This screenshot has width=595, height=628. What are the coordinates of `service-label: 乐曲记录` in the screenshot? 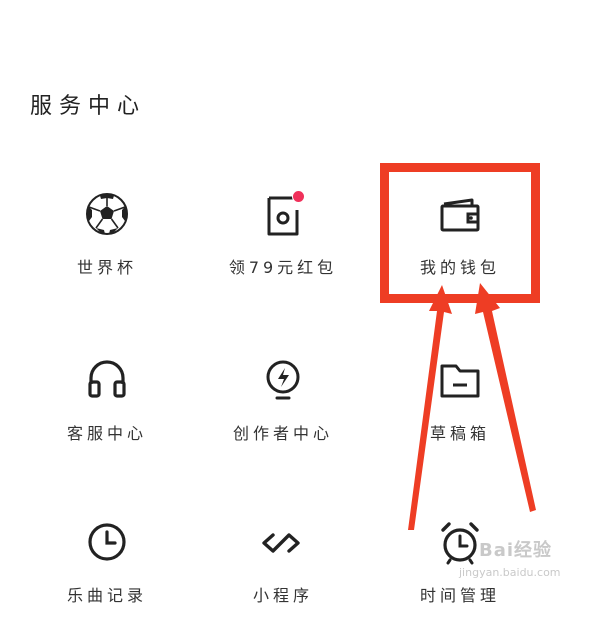 It's located at (106, 595).